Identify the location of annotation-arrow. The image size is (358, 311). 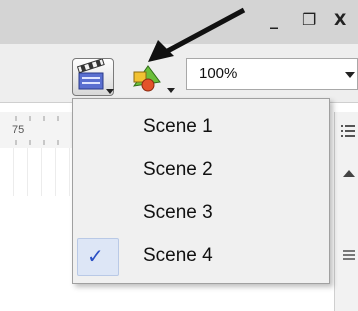
(197, 34).